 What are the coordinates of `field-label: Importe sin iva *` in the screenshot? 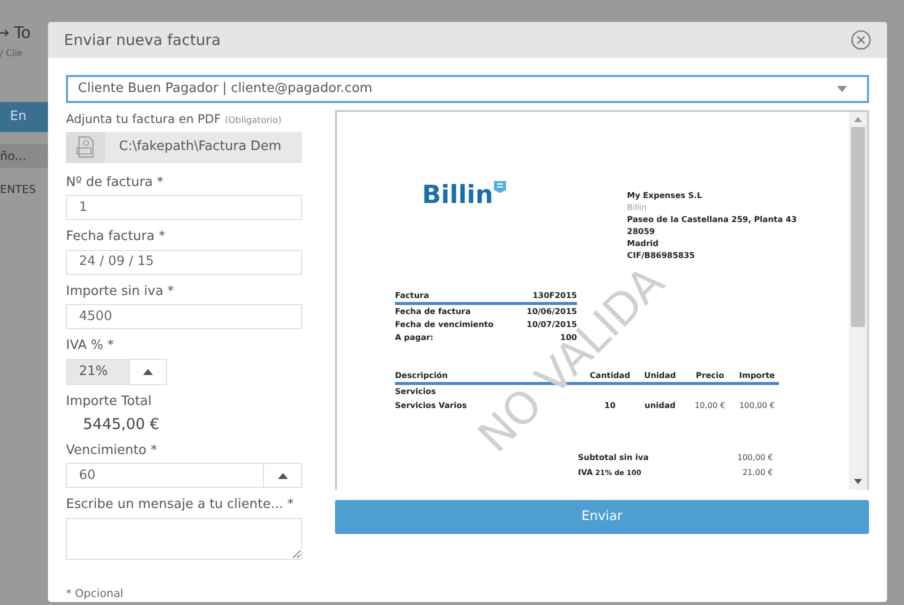 It's located at (120, 291).